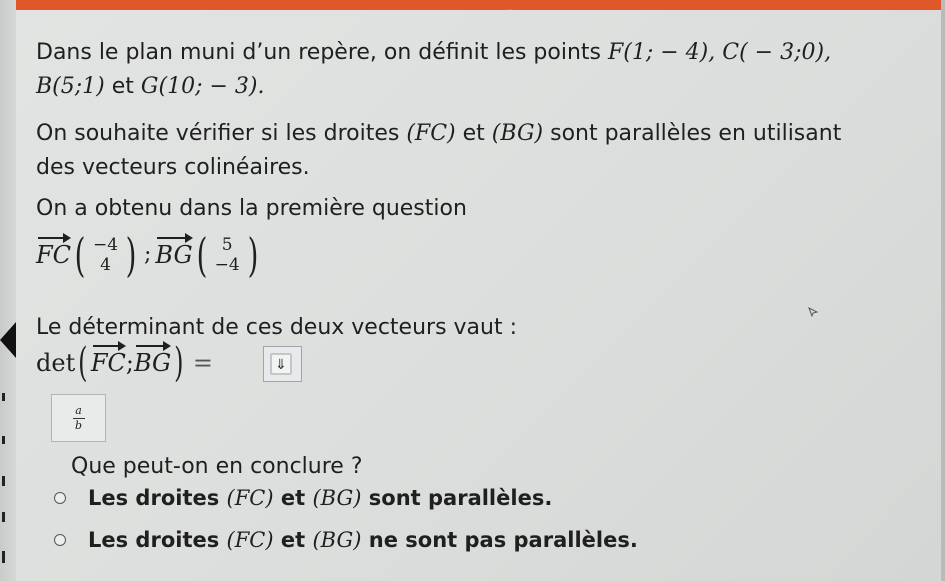 The height and width of the screenshot is (581, 945). I want to click on left-arrow-marker, so click(8, 340).